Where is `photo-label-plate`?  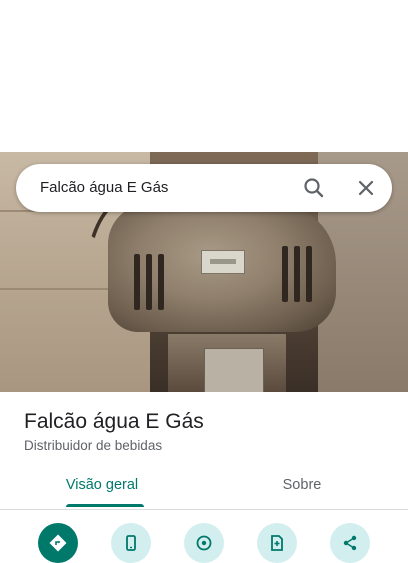
photo-label-plate is located at coordinates (223, 262).